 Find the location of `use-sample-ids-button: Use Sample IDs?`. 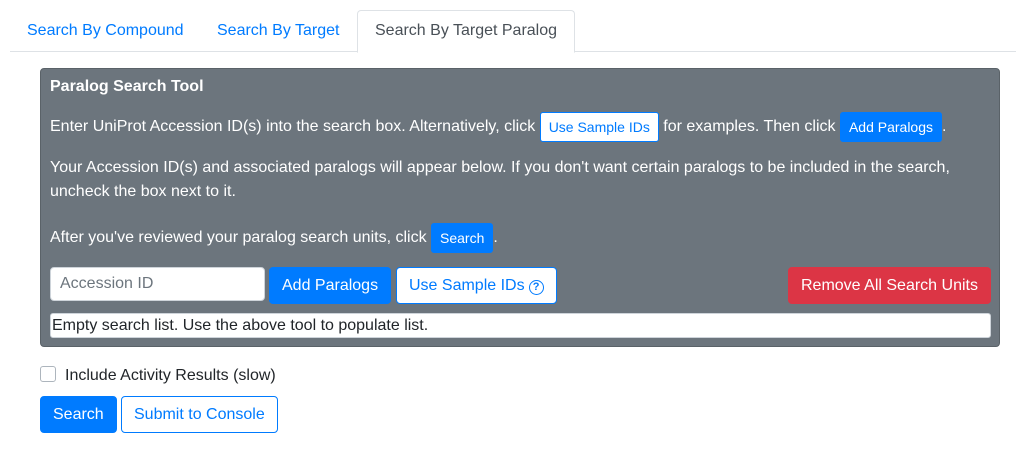

use-sample-ids-button: Use Sample IDs? is located at coordinates (476, 285).